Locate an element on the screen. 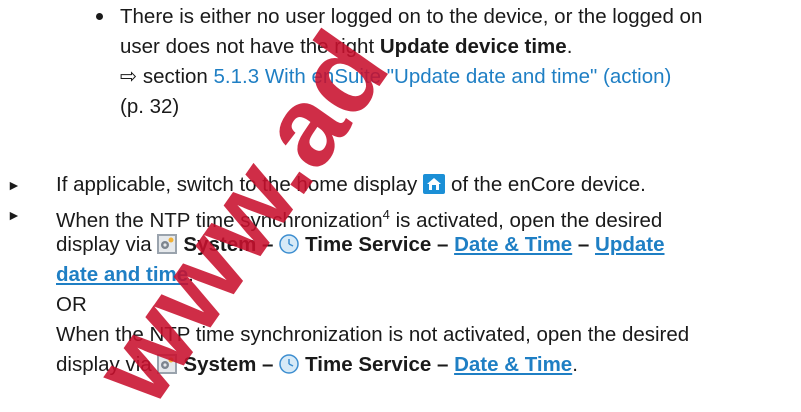 The width and height of the screenshot is (801, 412). update-link-part-2: date and time is located at coordinates (122, 274).